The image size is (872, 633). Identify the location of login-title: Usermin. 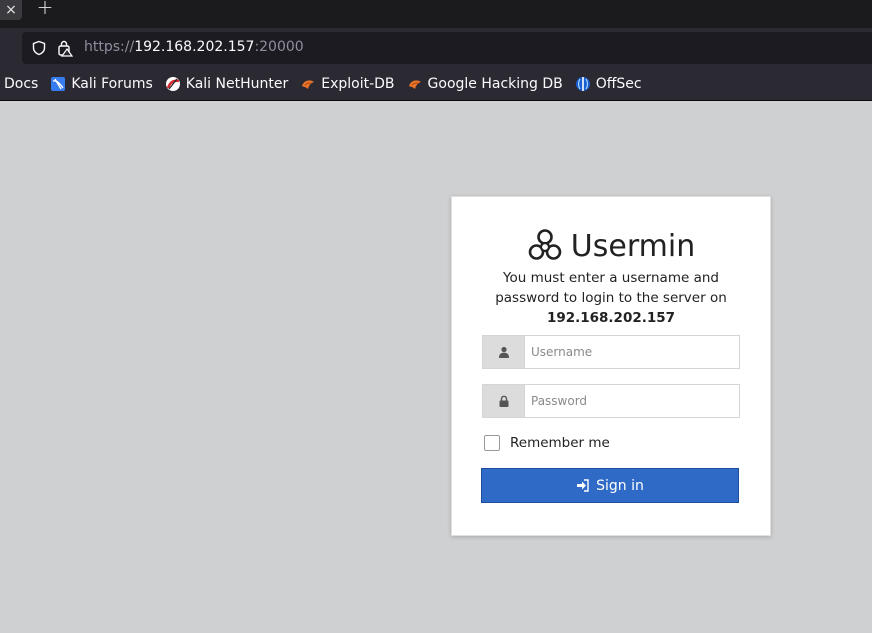
(611, 246).